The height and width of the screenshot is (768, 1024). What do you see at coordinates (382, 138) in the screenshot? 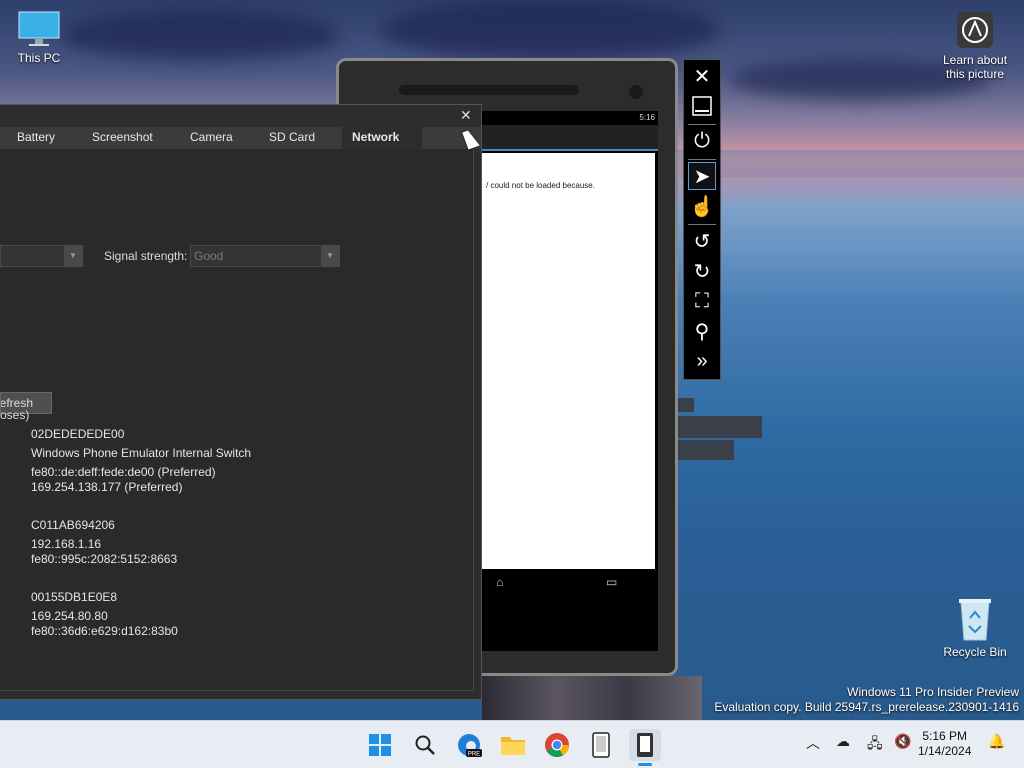
I see `tab-network: Network` at bounding box center [382, 138].